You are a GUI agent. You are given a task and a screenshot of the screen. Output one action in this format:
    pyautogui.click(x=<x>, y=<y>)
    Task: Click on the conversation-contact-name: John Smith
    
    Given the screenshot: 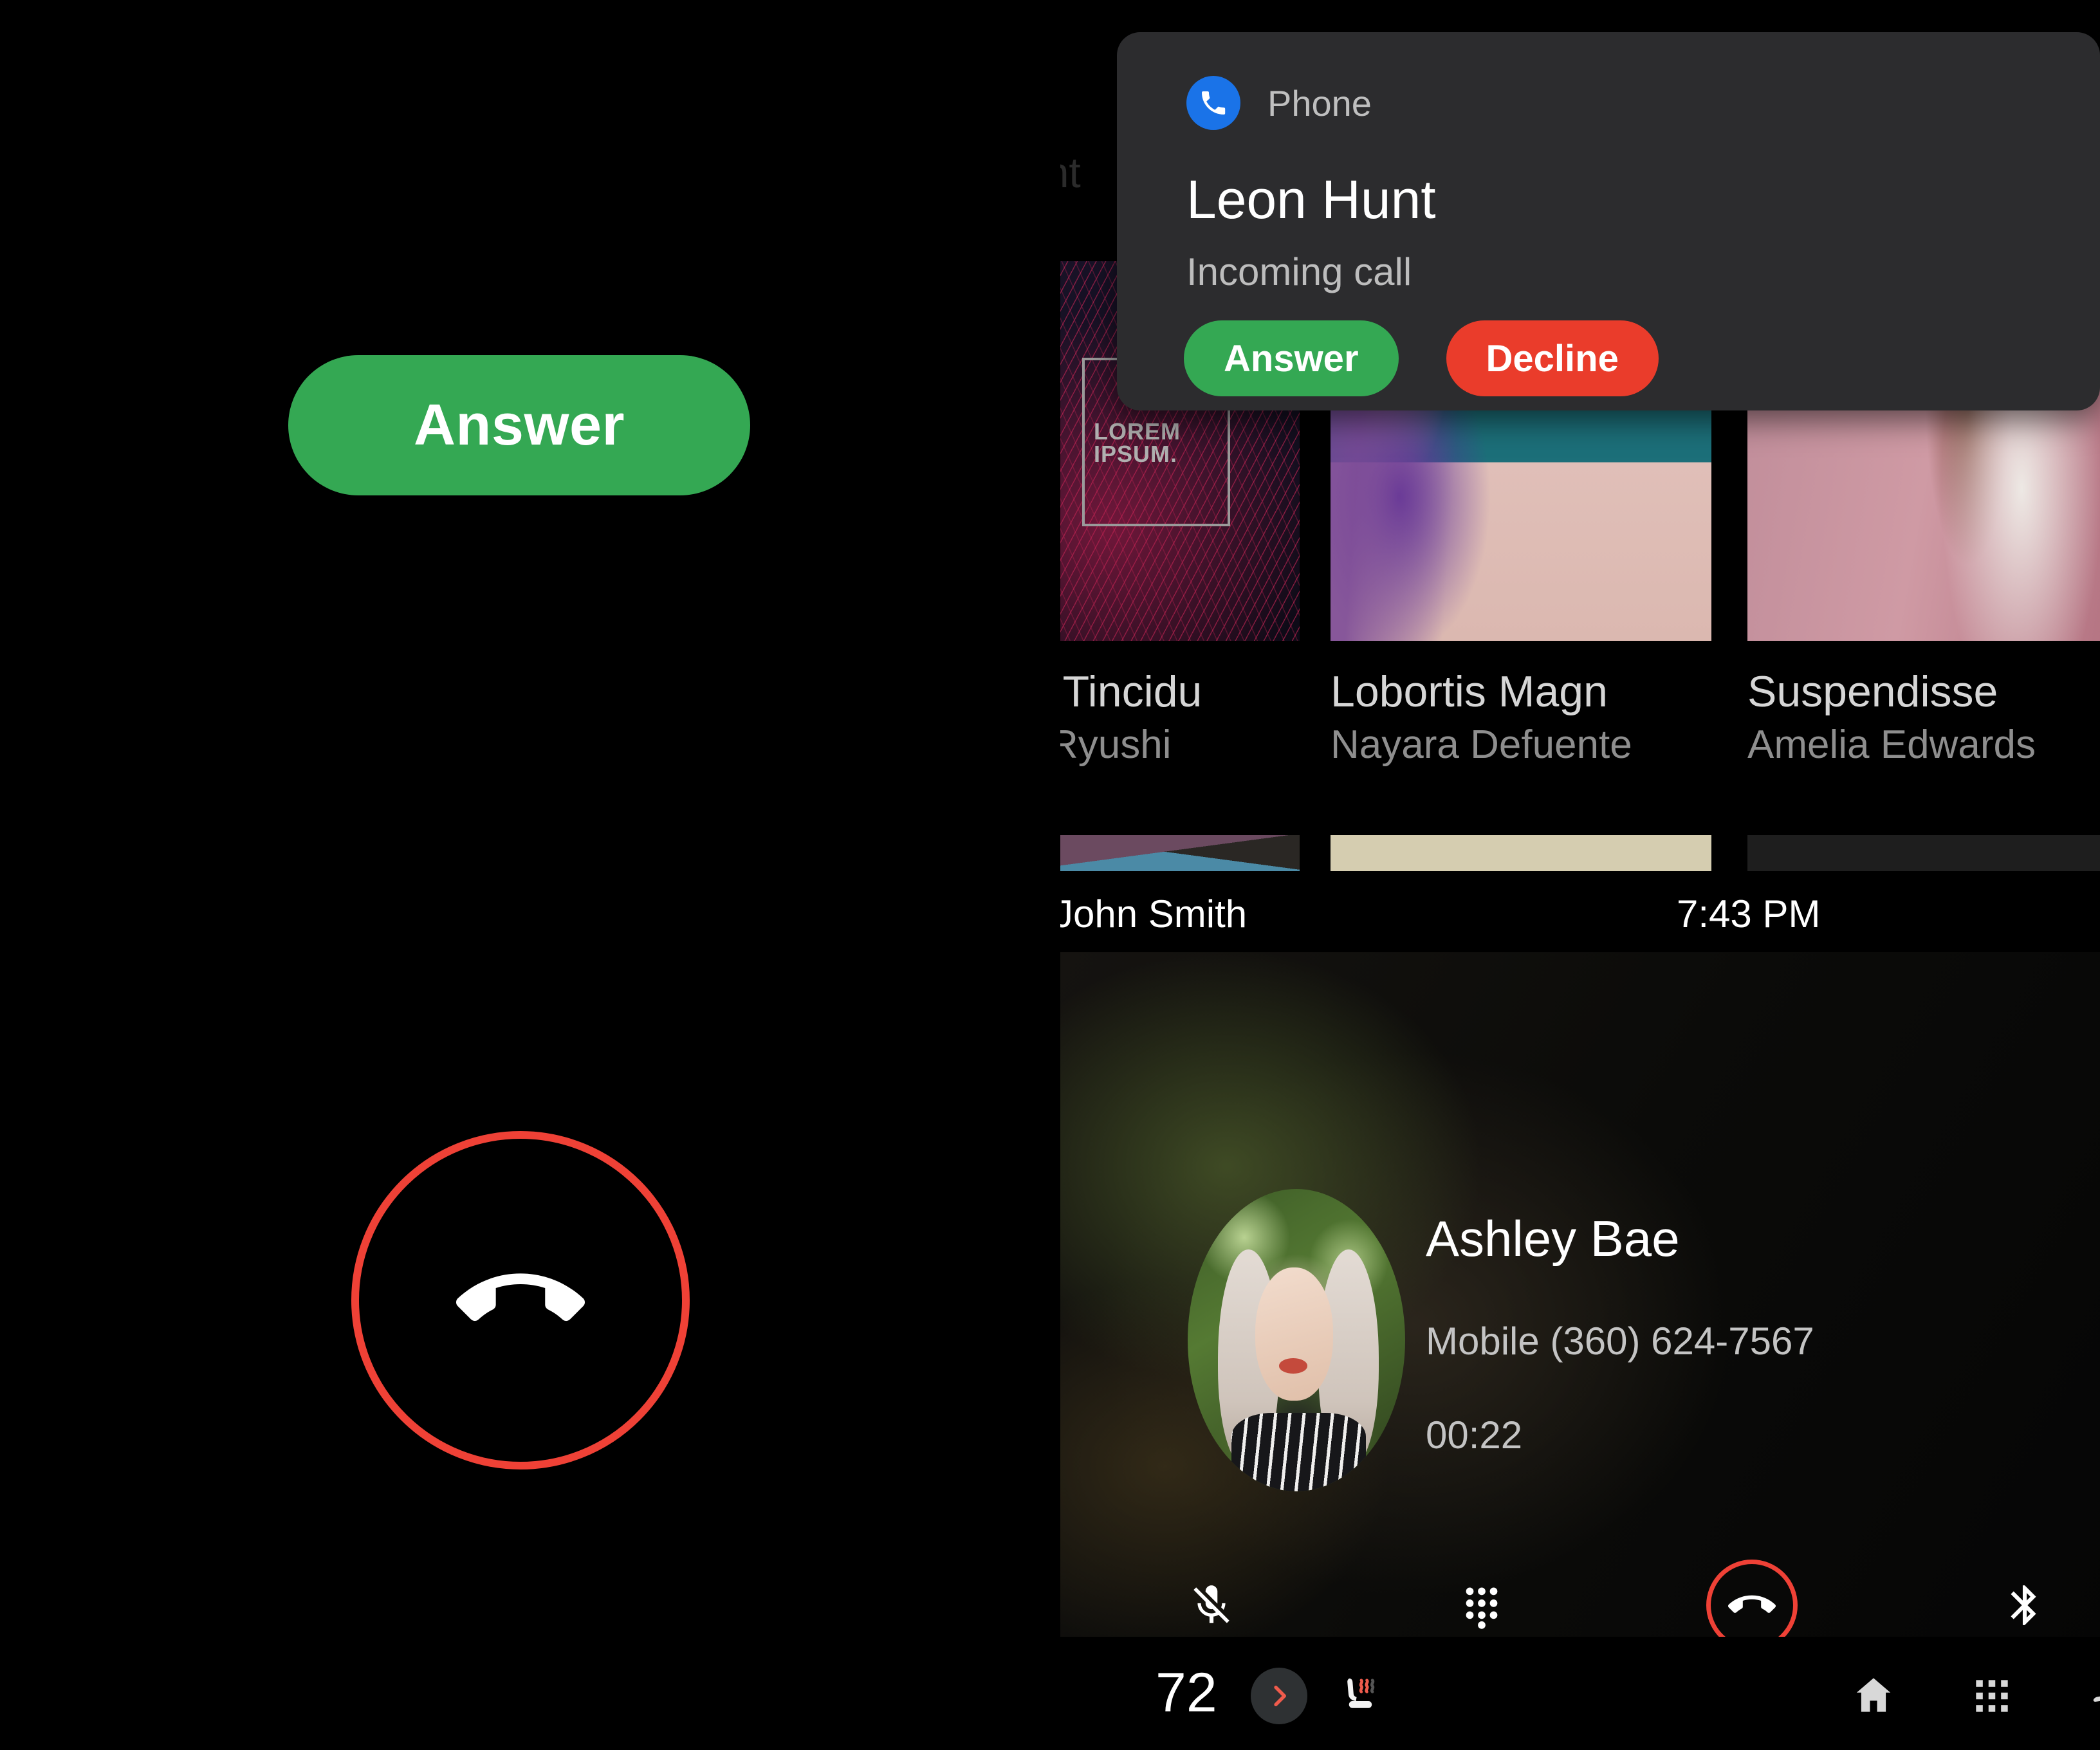 What is the action you would take?
    pyautogui.click(x=1154, y=913)
    